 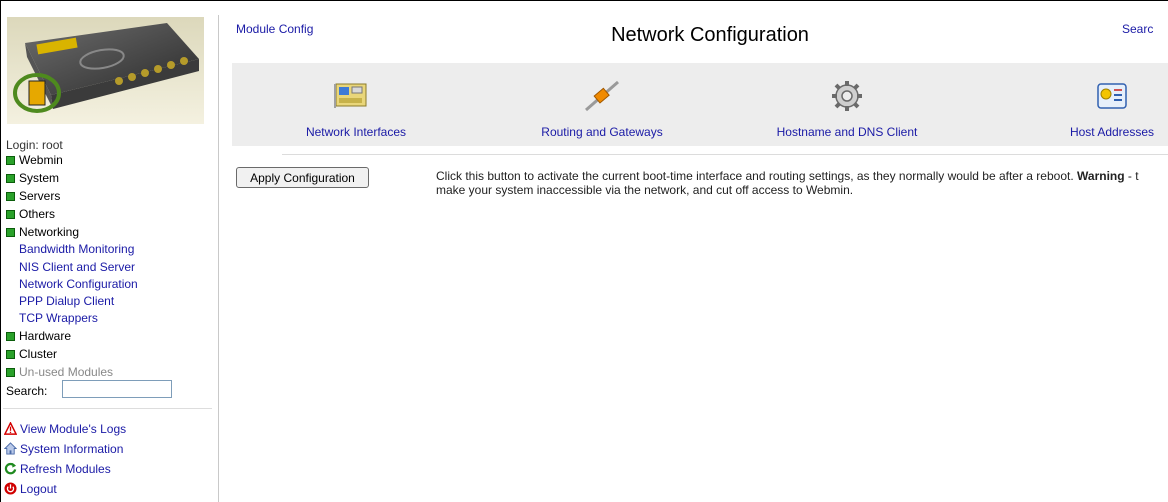 What do you see at coordinates (274, 29) in the screenshot?
I see `module-config-link: Module Config` at bounding box center [274, 29].